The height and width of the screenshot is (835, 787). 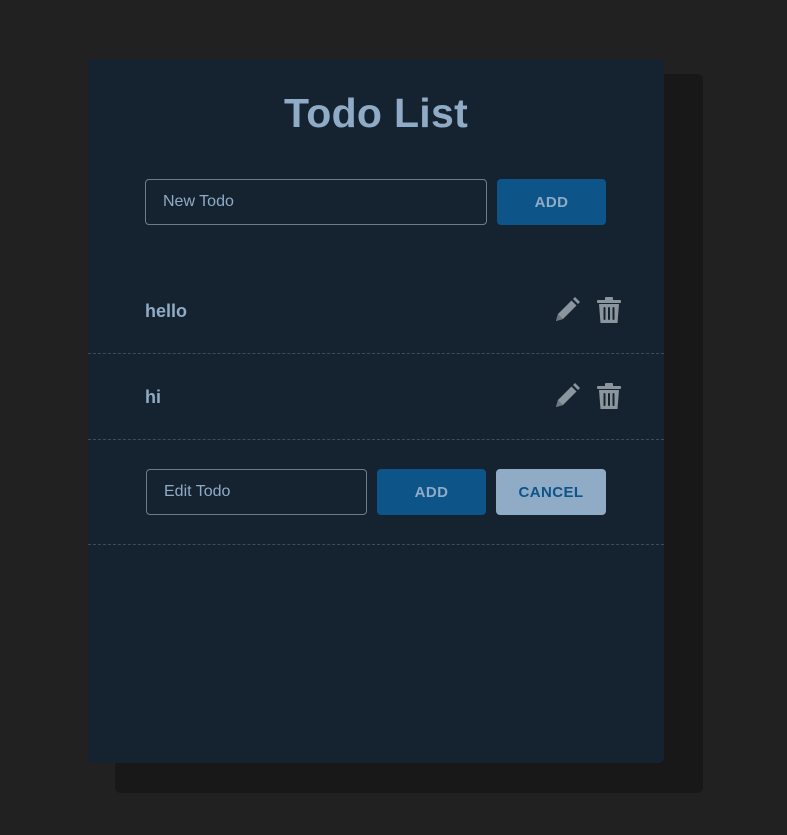 I want to click on cancel-button: CANCEL, so click(x=551, y=492).